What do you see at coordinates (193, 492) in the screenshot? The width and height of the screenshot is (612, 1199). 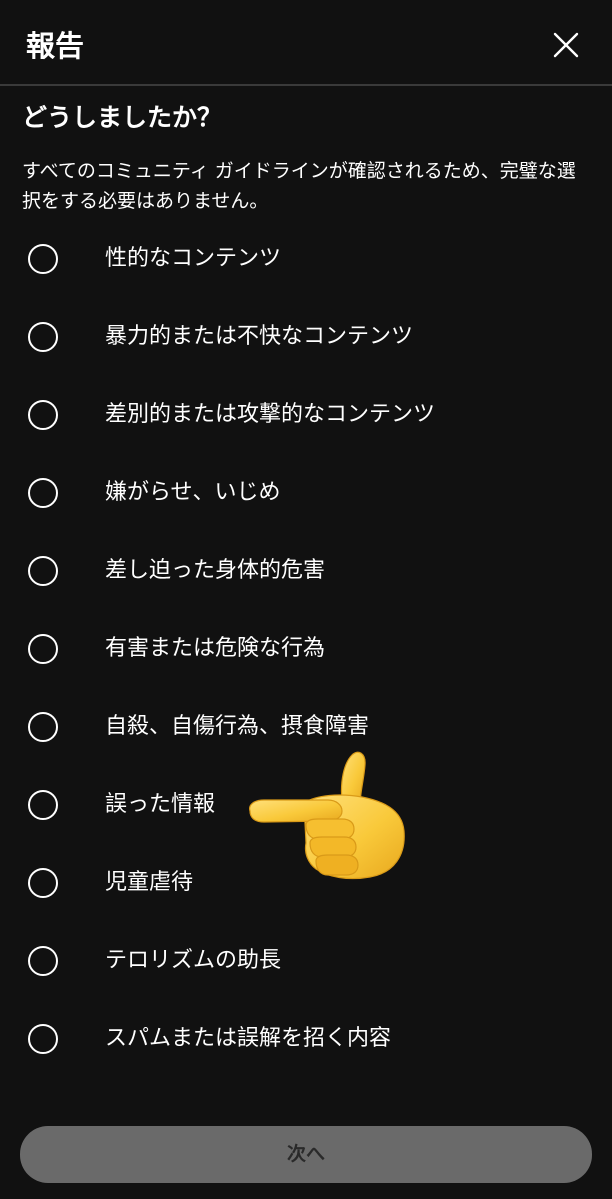 I see `option-label: 嫌がらせ、いじめ` at bounding box center [193, 492].